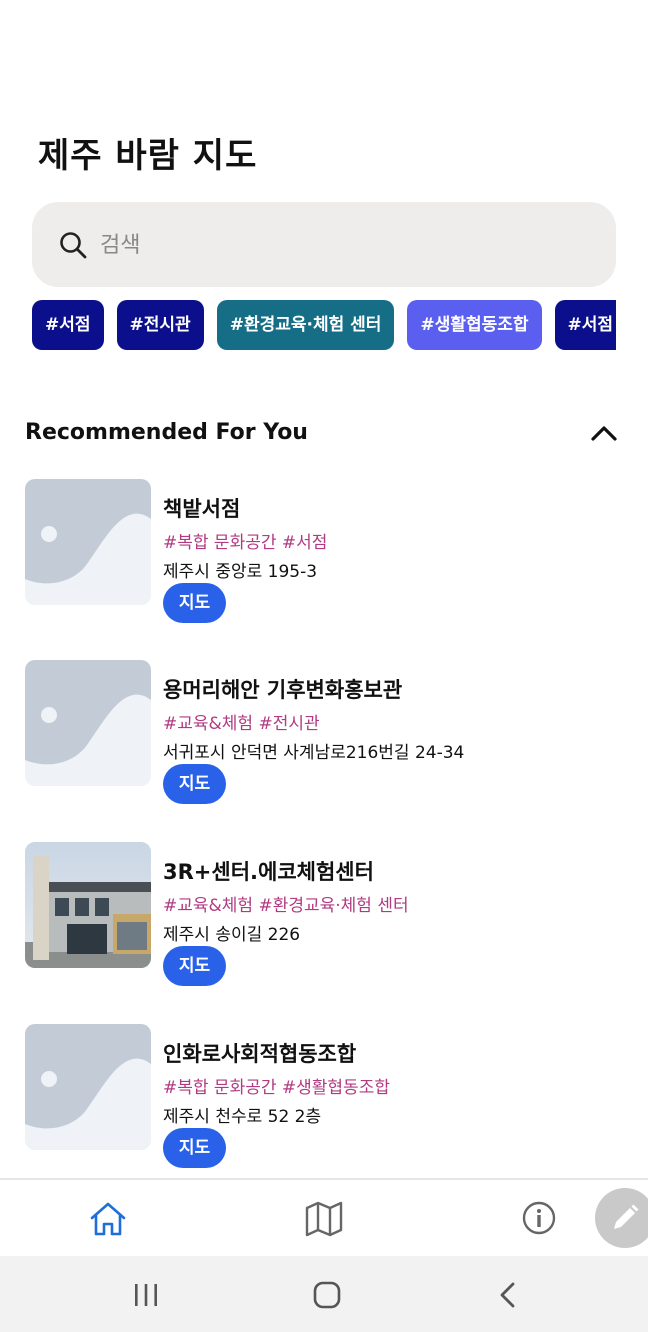 The width and height of the screenshot is (648, 1332). I want to click on home-icon, so click(108, 1219).